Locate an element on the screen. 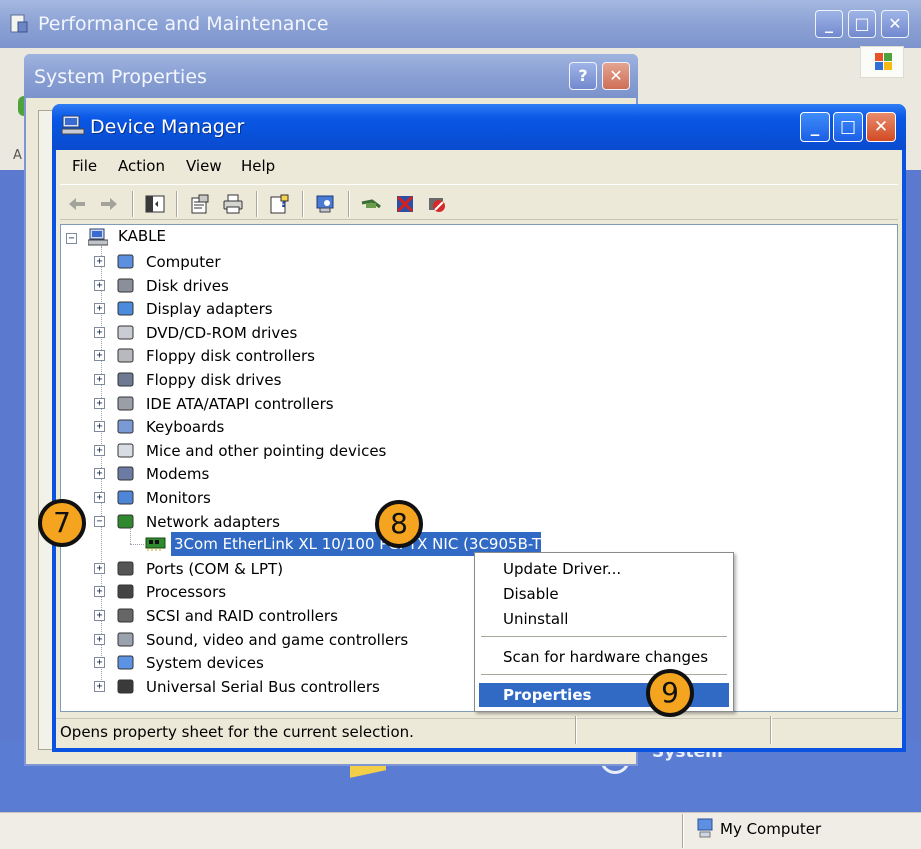 The height and width of the screenshot is (849, 921). menu-help: Help is located at coordinates (258, 166).